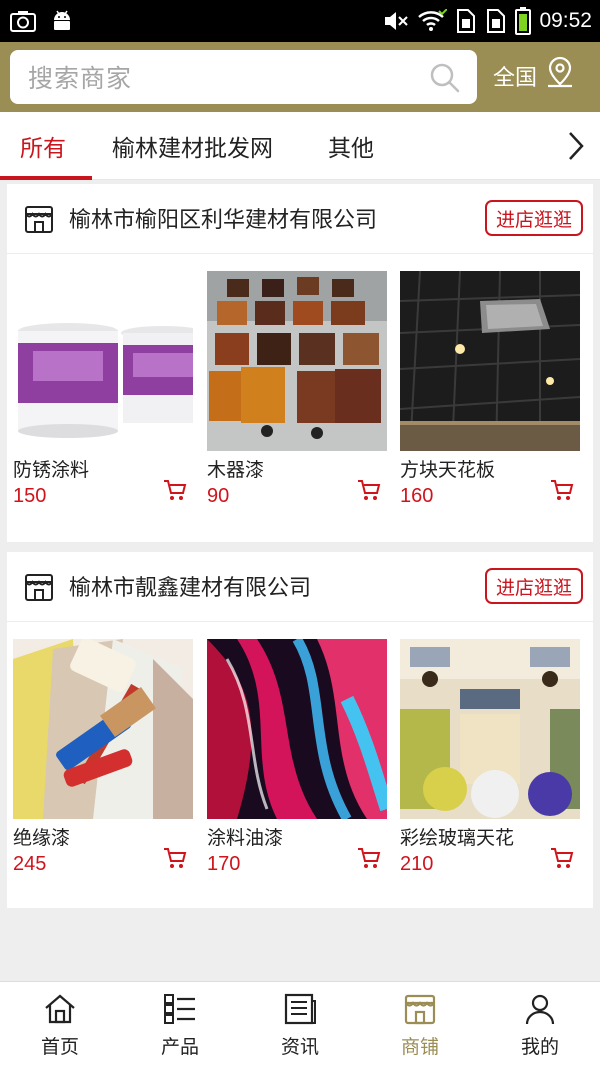  I want to click on tab-yulin-building-materials: 榆林建材批发网, so click(192, 146).